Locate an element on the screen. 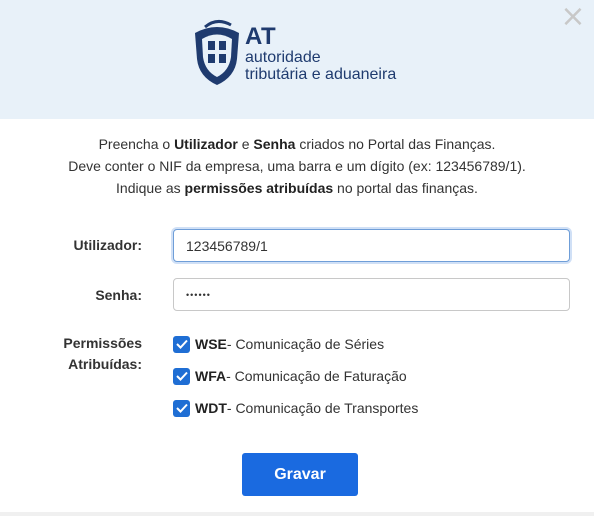 The height and width of the screenshot is (516, 594). logo-line-2: tributária e aduaneira is located at coordinates (321, 74).